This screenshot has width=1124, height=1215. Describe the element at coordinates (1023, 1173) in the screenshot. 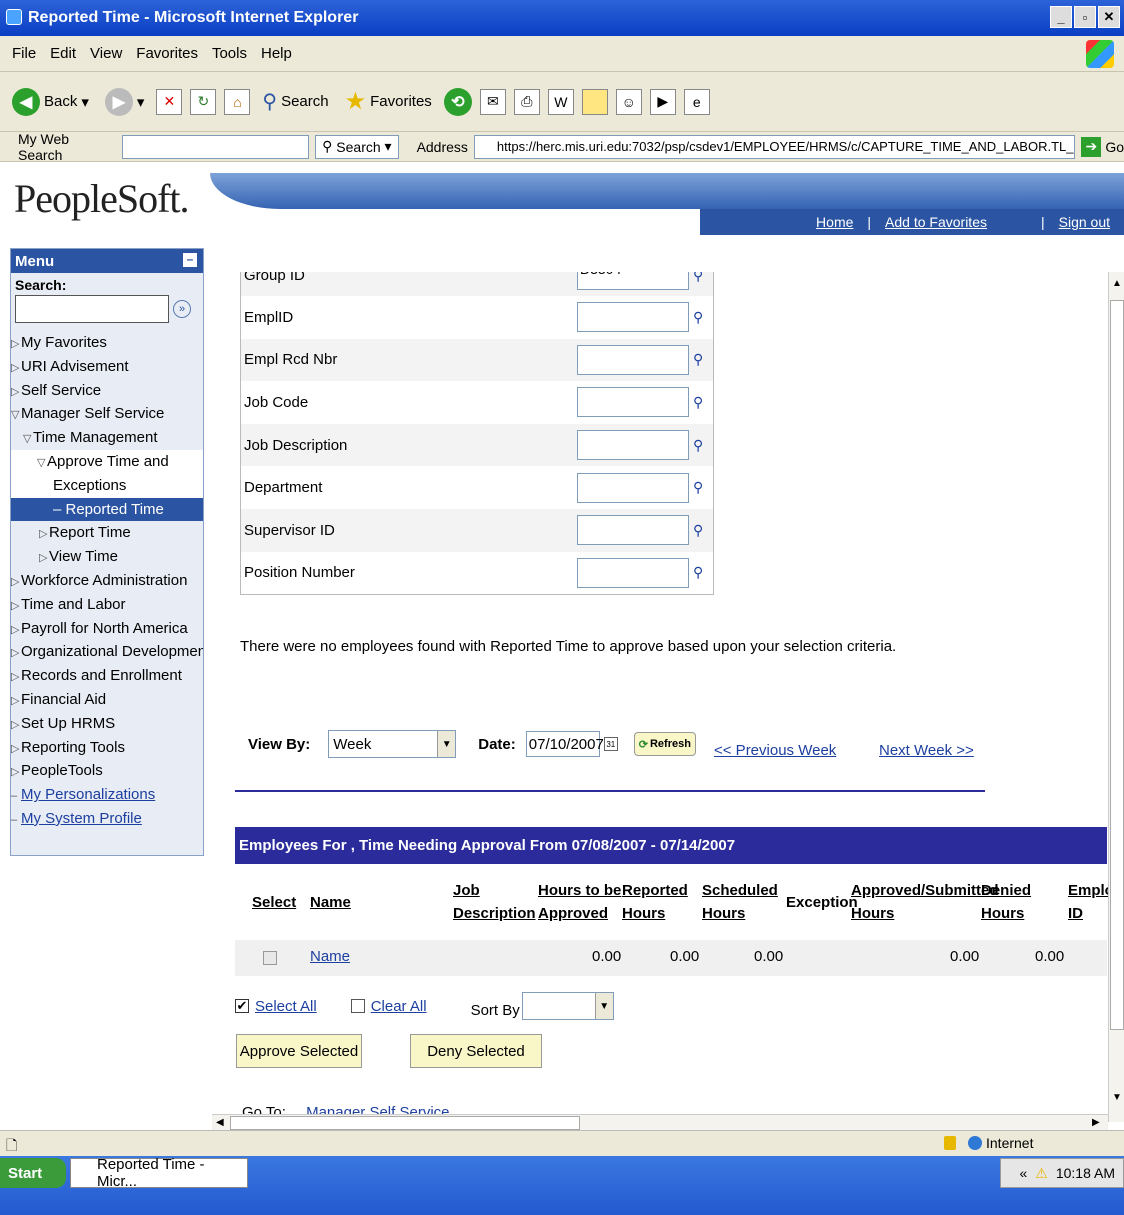

I see `tray-expand-icon: «` at that location.